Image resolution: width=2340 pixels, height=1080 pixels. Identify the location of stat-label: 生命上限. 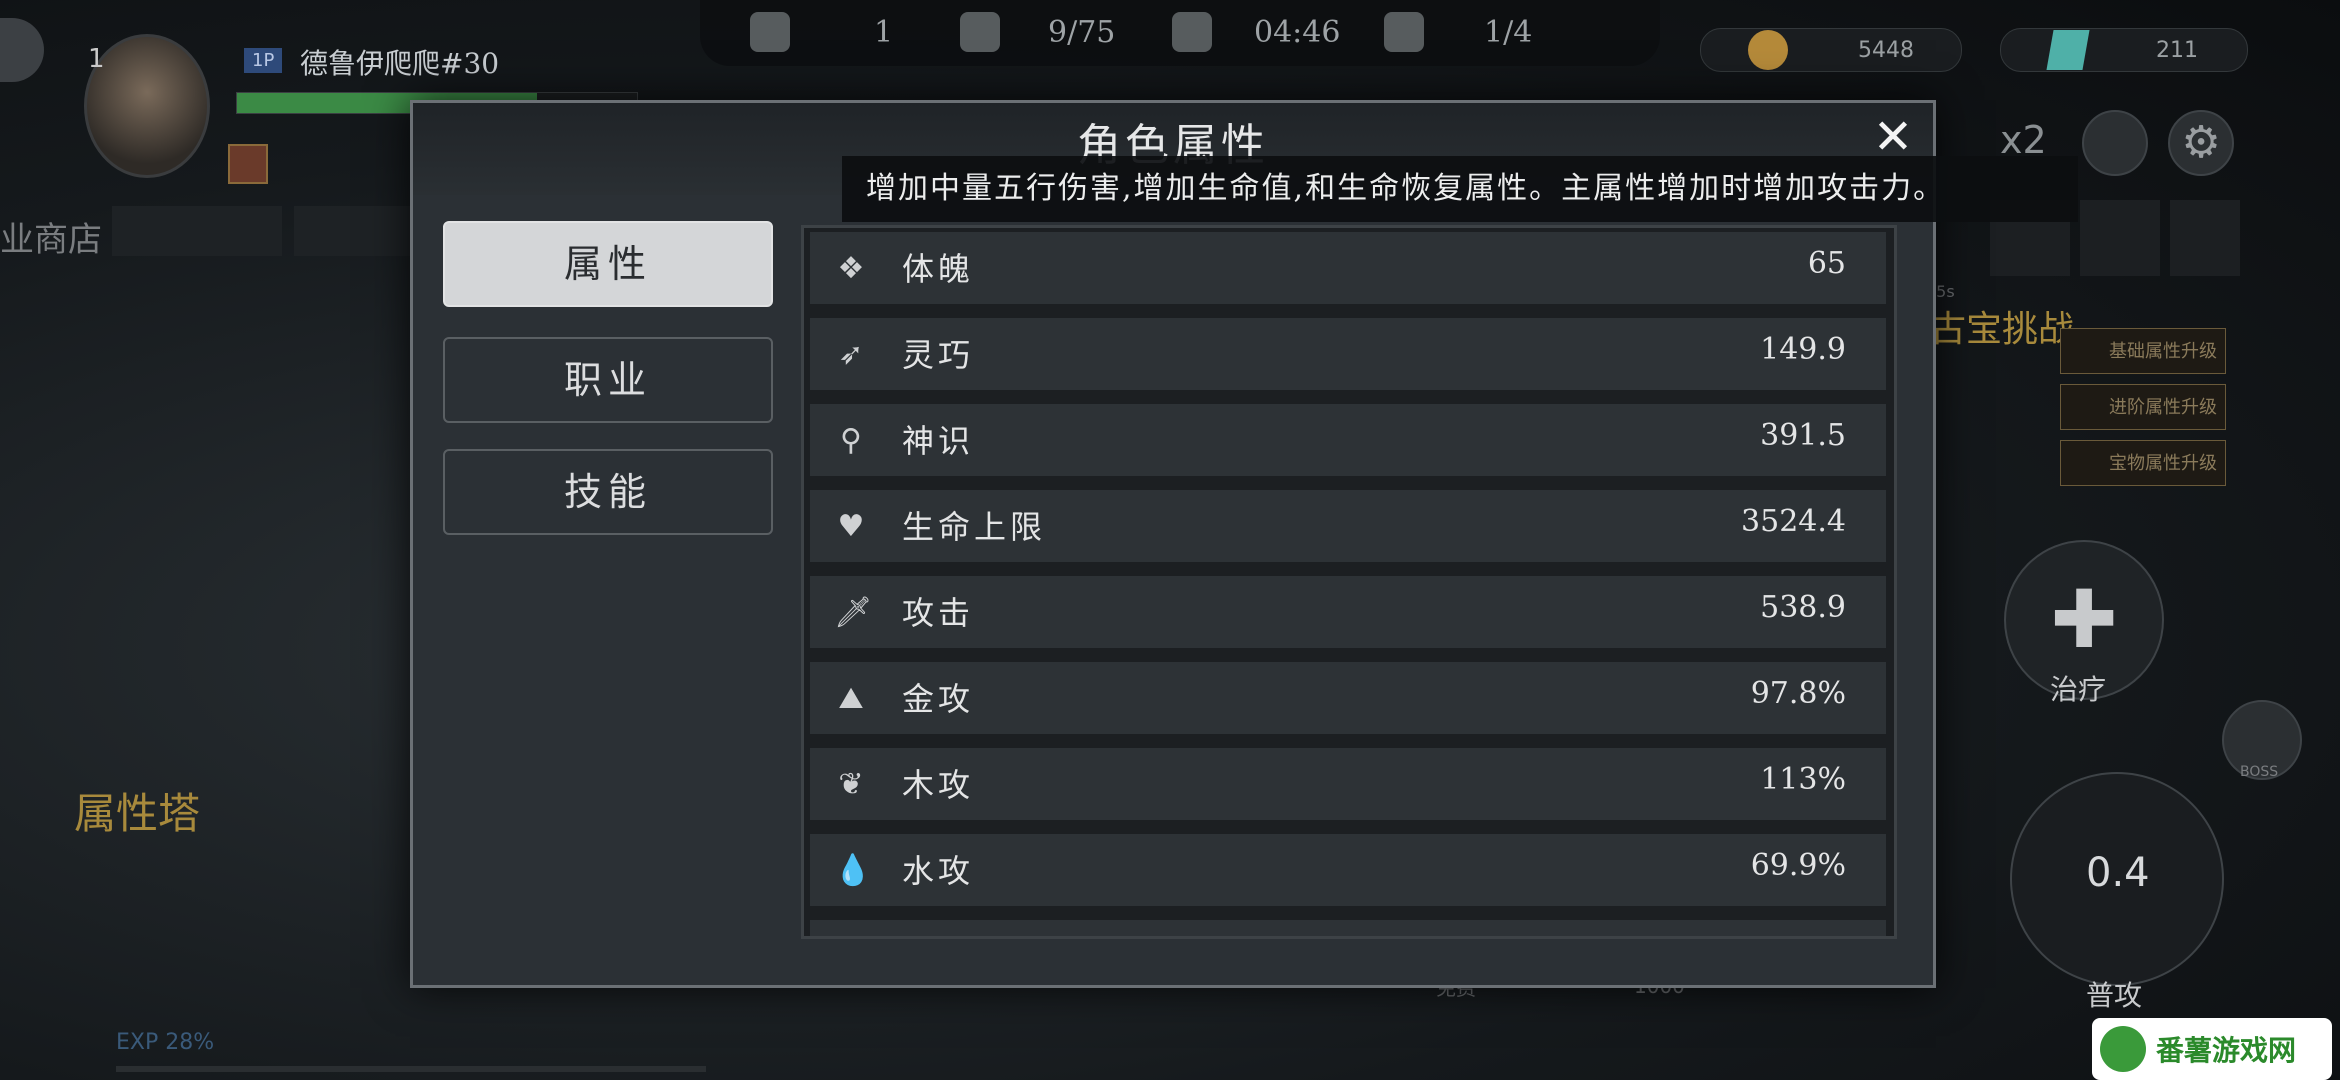
(974, 527).